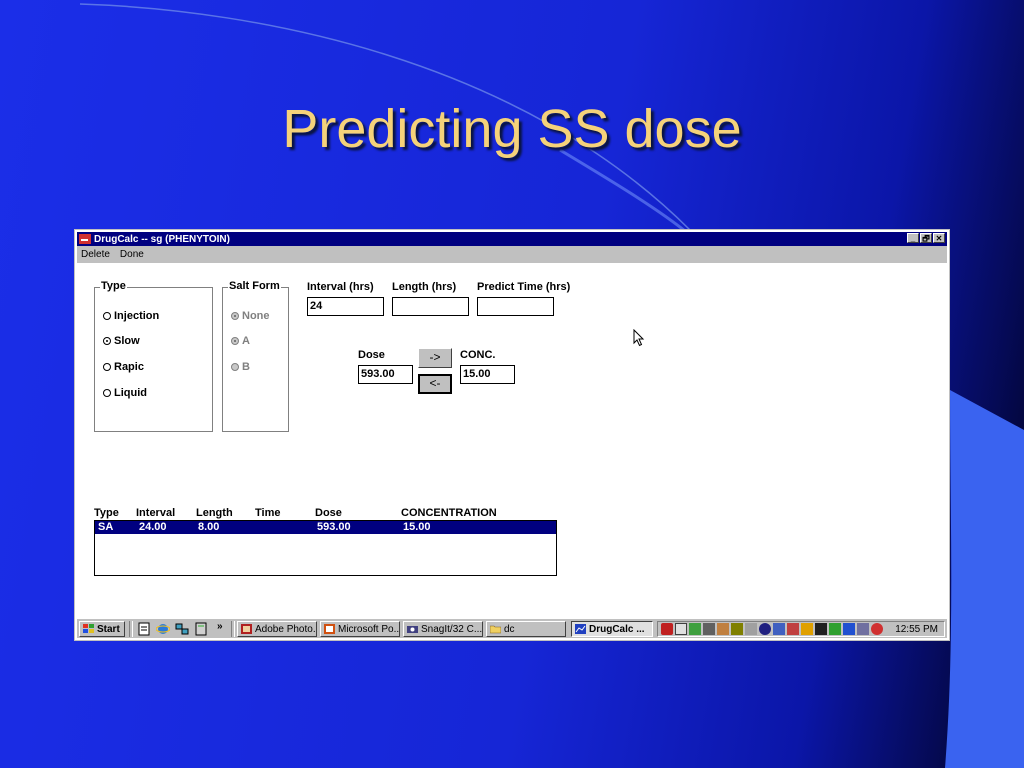 The image size is (1024, 768). What do you see at coordinates (256, 316) in the screenshot?
I see `radio-label: None` at bounding box center [256, 316].